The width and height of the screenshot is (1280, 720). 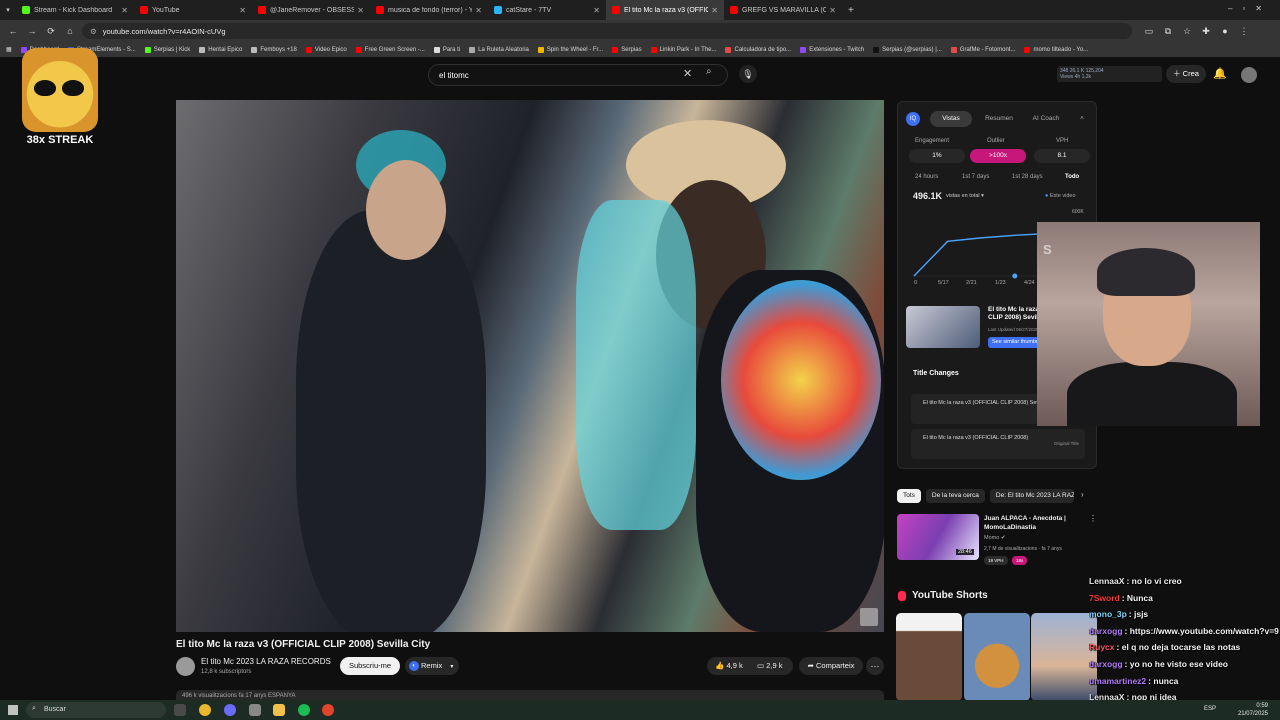 I want to click on forward-icon: →, so click(x=32, y=31).